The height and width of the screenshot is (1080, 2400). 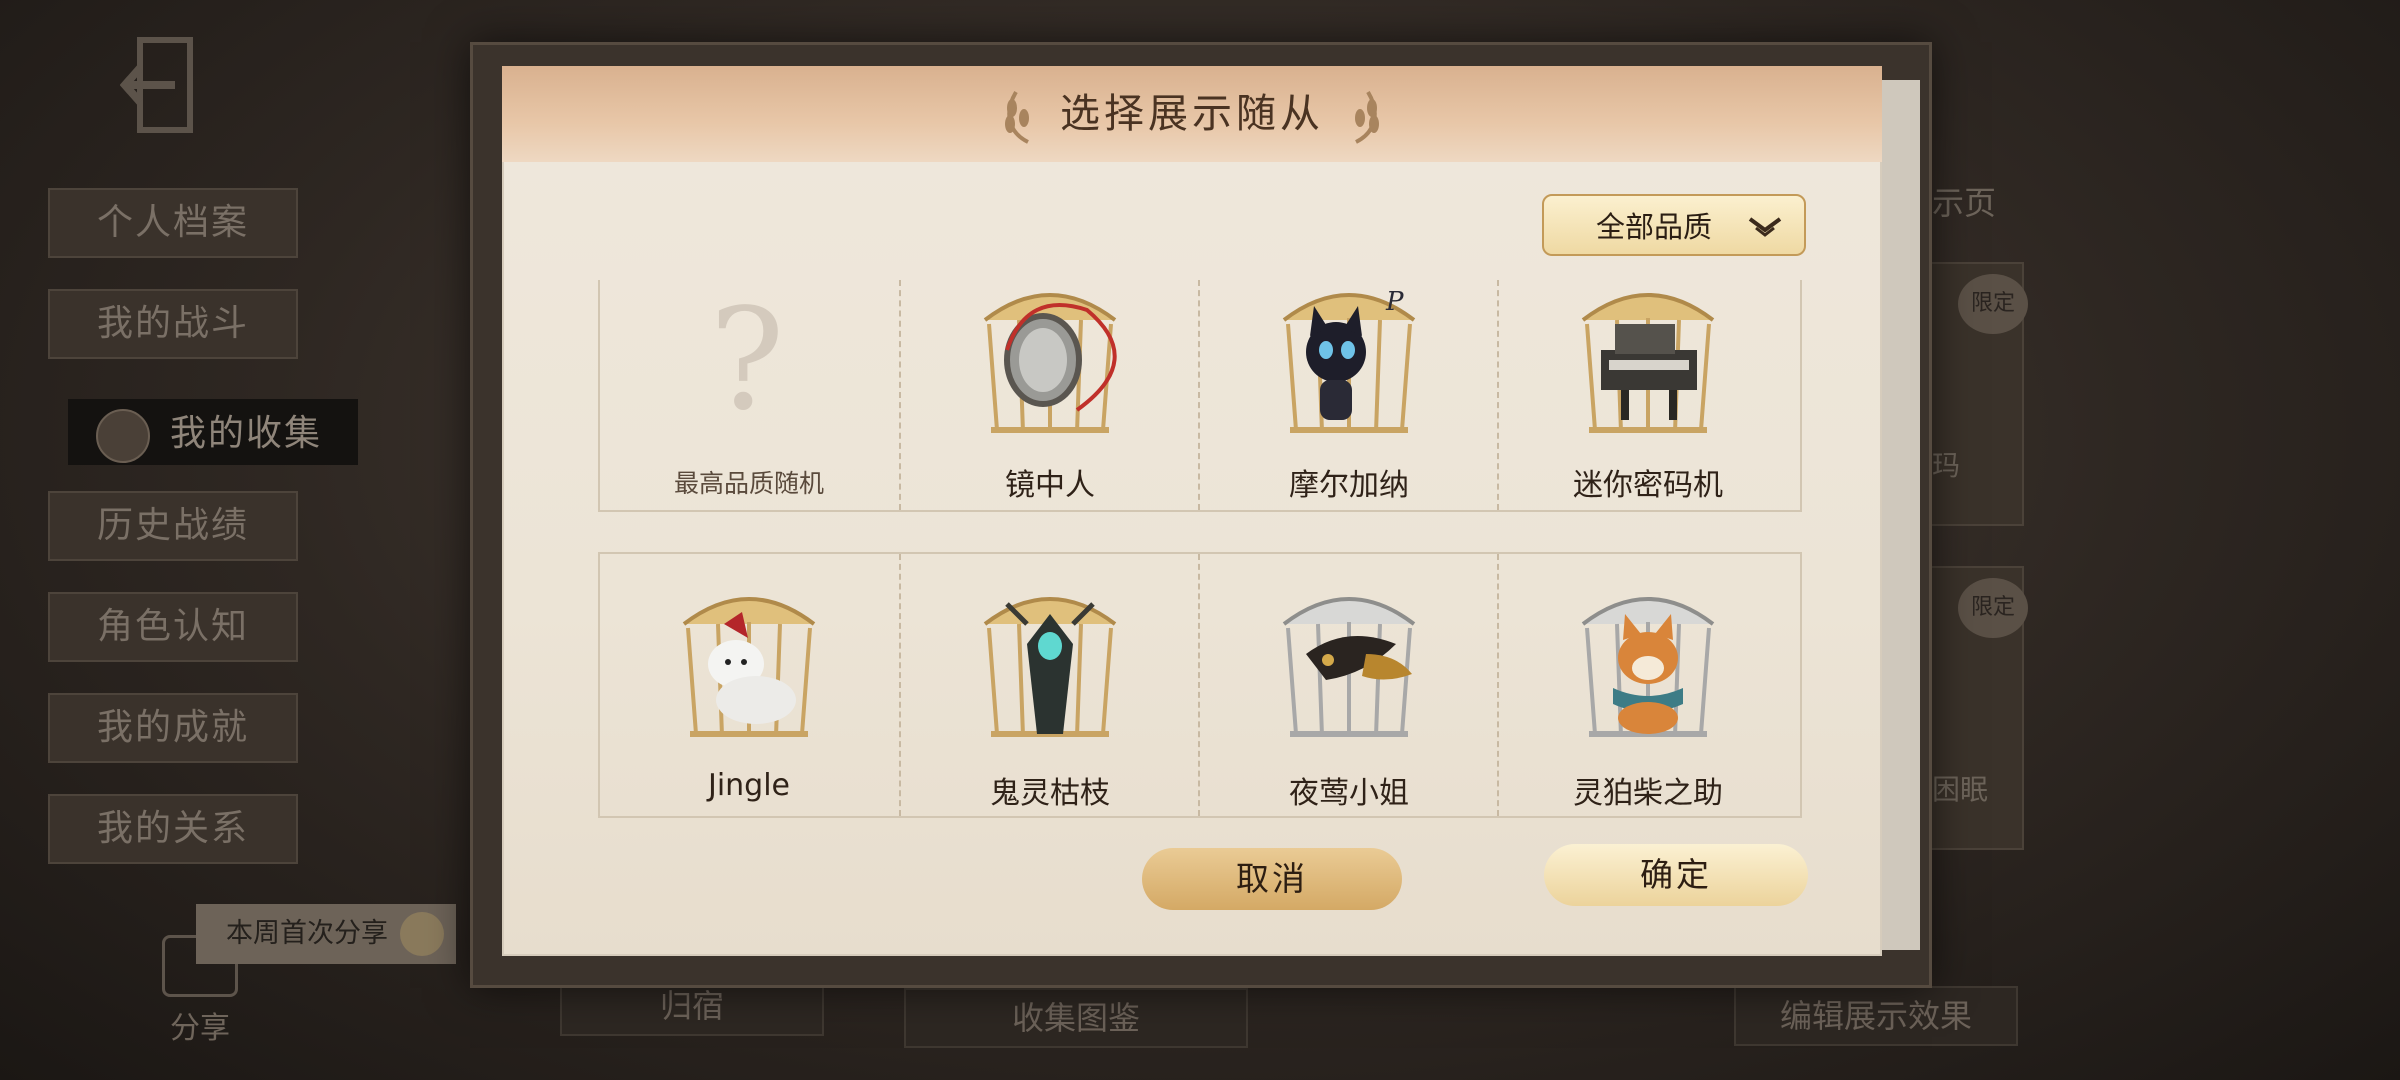 What do you see at coordinates (1050, 793) in the screenshot?
I see `pet-name: 鬼灵枯枝` at bounding box center [1050, 793].